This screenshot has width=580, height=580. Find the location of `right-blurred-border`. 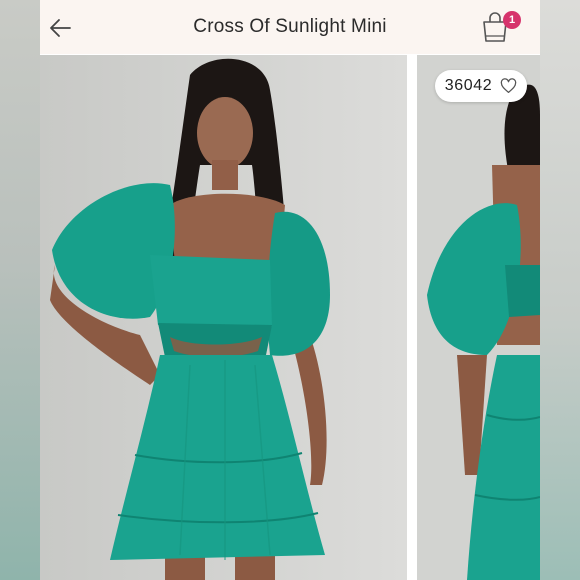

right-blurred-border is located at coordinates (560, 290).